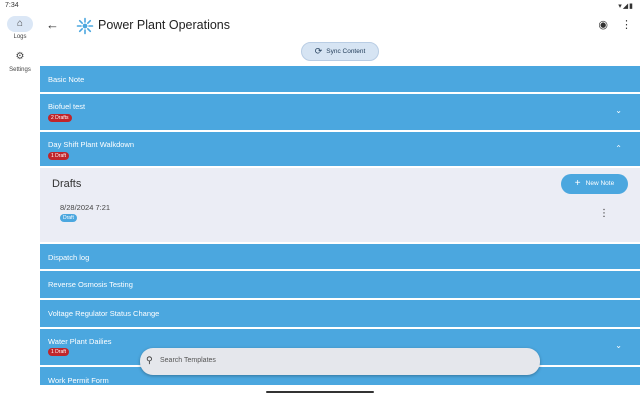 This screenshot has width=640, height=400. I want to click on drafts-count-badge: 2 Drafts, so click(60, 118).